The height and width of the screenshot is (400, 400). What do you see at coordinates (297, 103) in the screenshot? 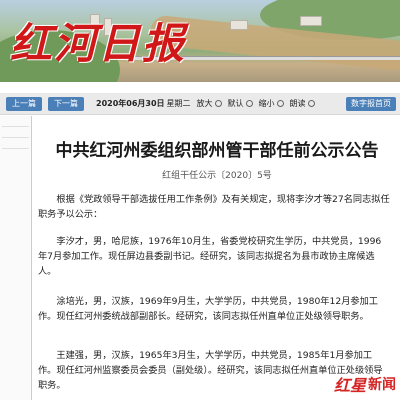
I see `listen-label: 朗读` at bounding box center [297, 103].